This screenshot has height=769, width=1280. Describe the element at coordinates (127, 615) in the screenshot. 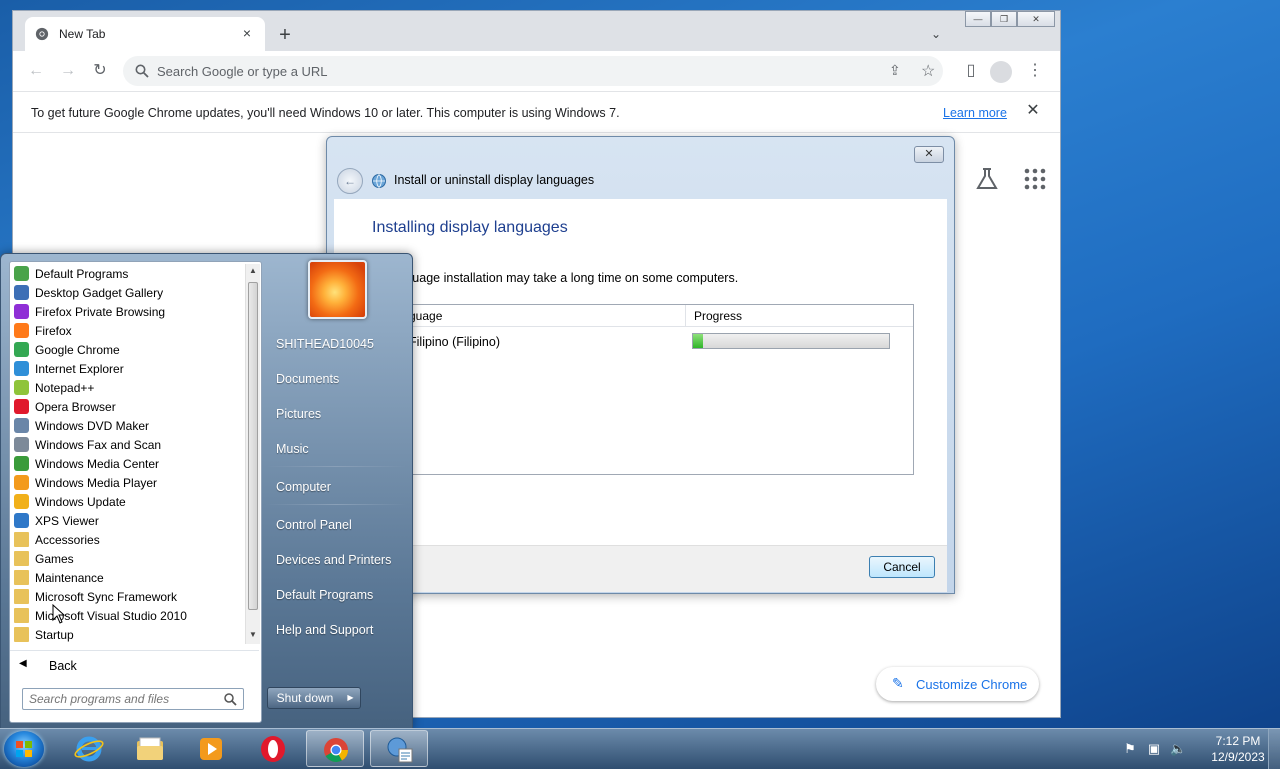

I see `program-list-item: Microsoft Visual Studio 2010` at that location.